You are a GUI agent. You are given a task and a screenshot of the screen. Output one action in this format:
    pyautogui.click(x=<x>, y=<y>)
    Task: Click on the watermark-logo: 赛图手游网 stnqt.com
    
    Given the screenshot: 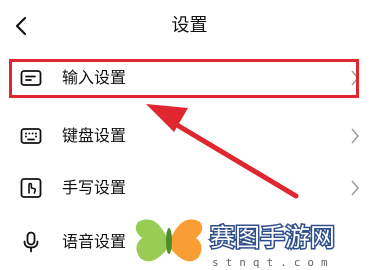 What is the action you would take?
    pyautogui.click(x=236, y=244)
    